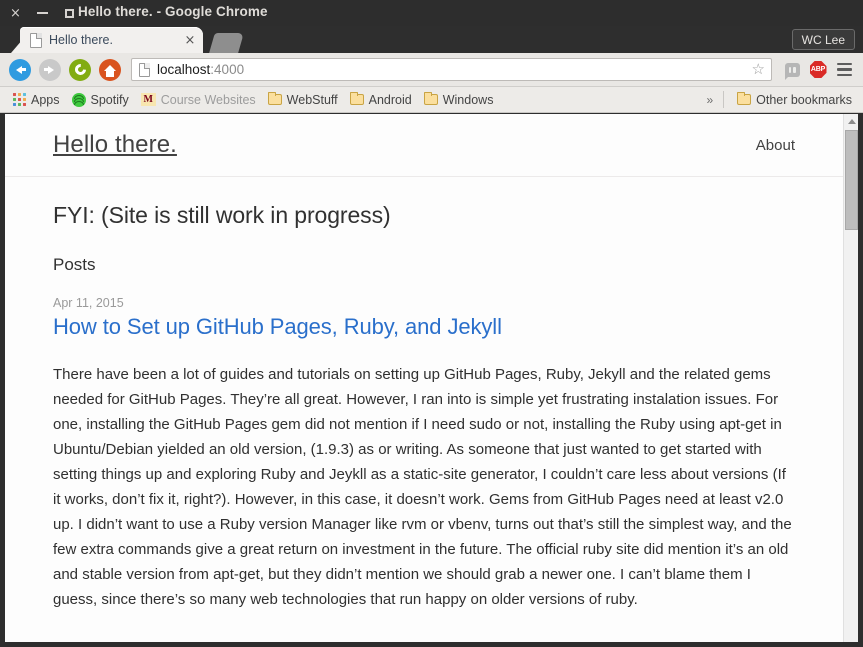 The image size is (863, 647). I want to click on new-tab-button, so click(226, 43).